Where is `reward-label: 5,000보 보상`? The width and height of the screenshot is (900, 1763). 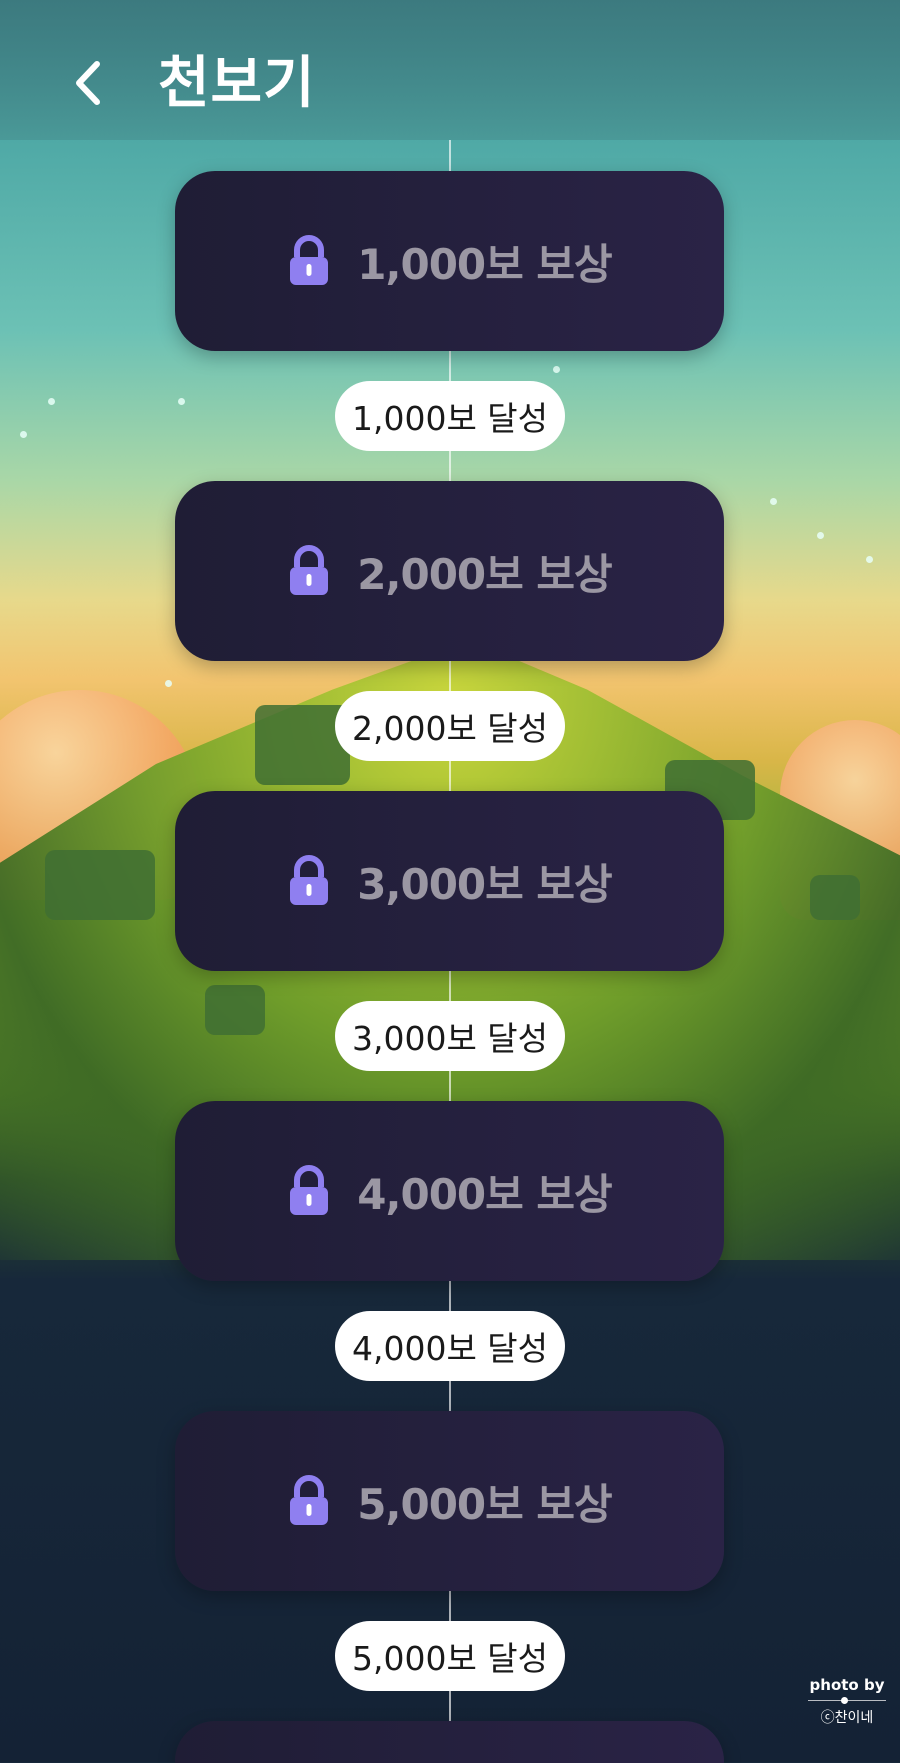 reward-label: 5,000보 보상 is located at coordinates (484, 1504).